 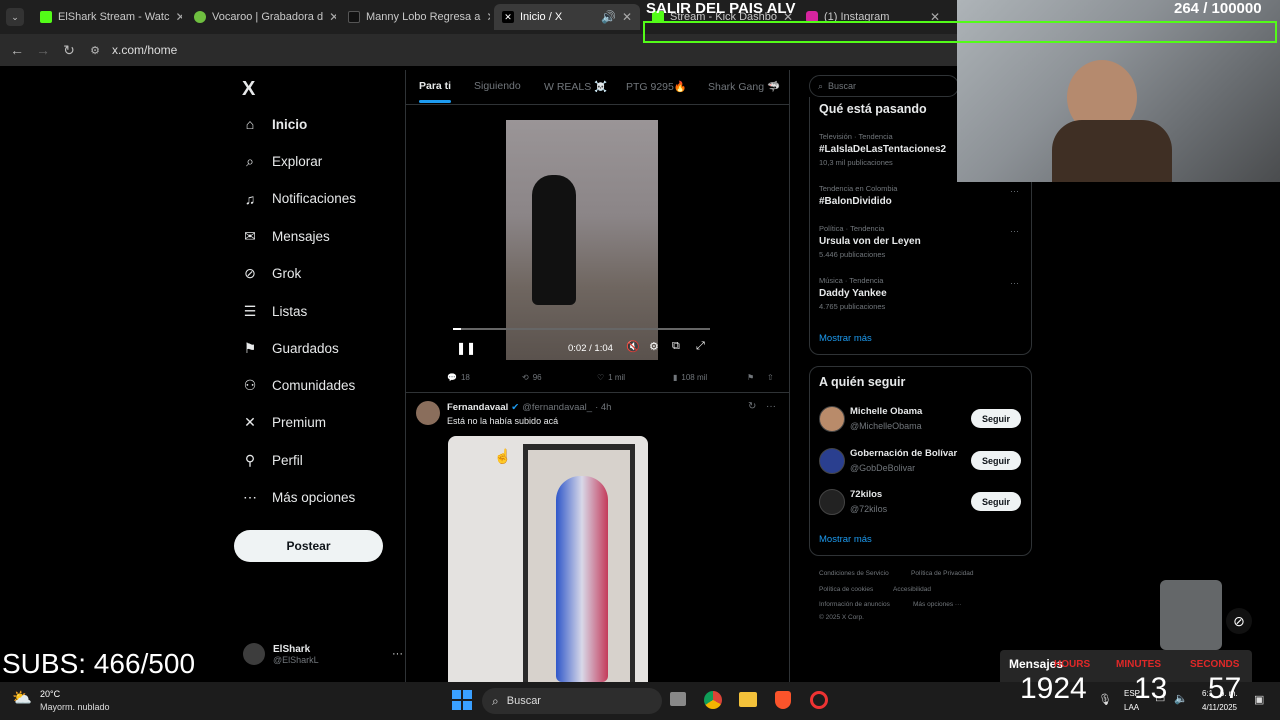 I want to click on microphone-icon: 🎙, so click(x=1105, y=699).